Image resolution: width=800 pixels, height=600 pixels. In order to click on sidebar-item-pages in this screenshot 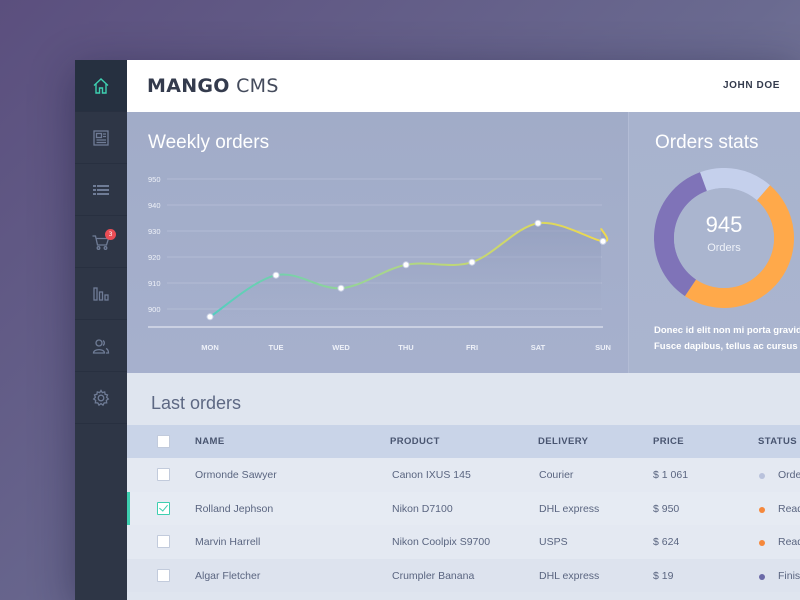, I will do `click(101, 138)`.